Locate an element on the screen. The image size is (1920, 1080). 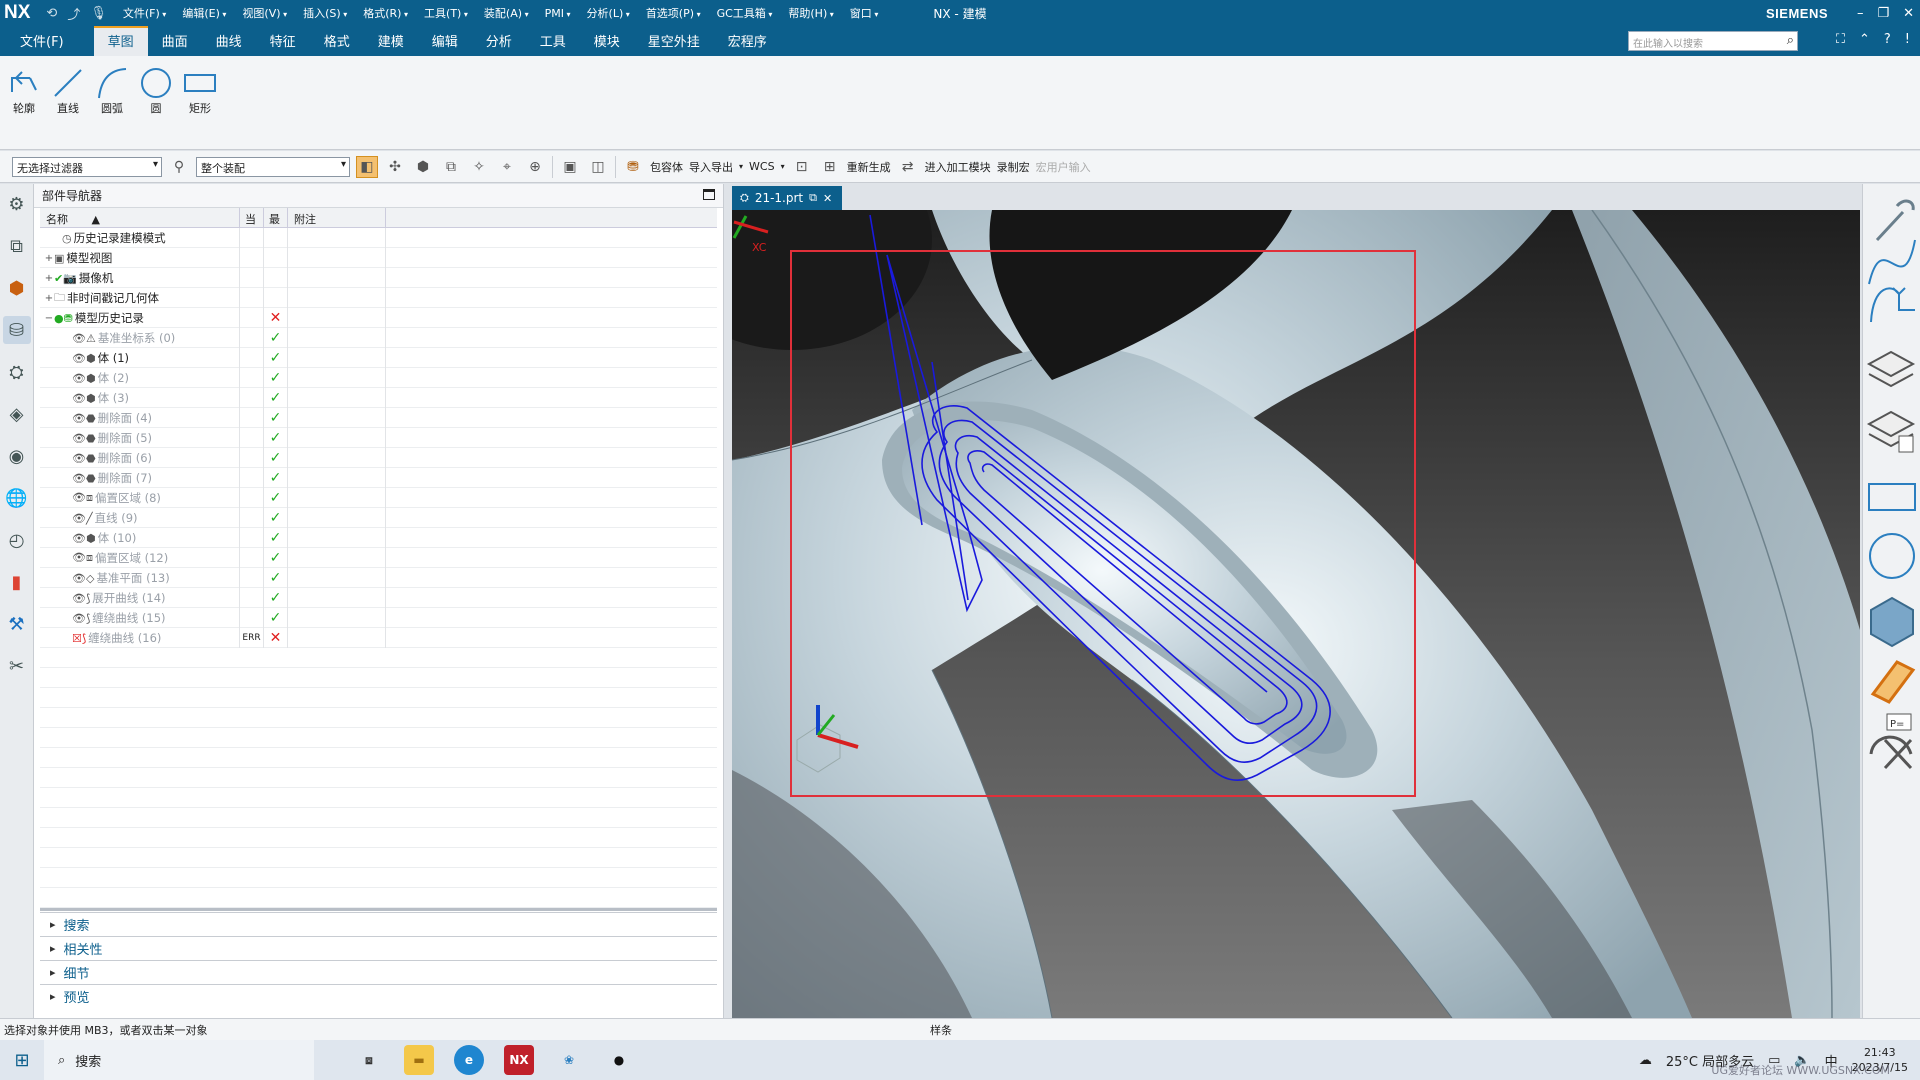
arc-button: 圆弧 is located at coordinates (112, 91).